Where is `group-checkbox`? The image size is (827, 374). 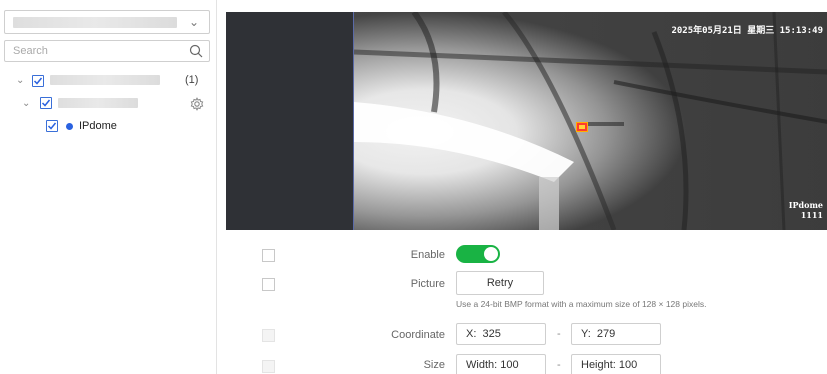
group-checkbox is located at coordinates (46, 103).